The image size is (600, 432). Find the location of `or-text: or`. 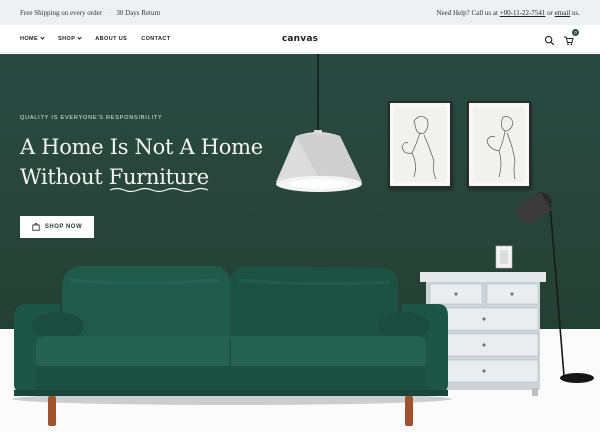

or-text: or is located at coordinates (550, 12).